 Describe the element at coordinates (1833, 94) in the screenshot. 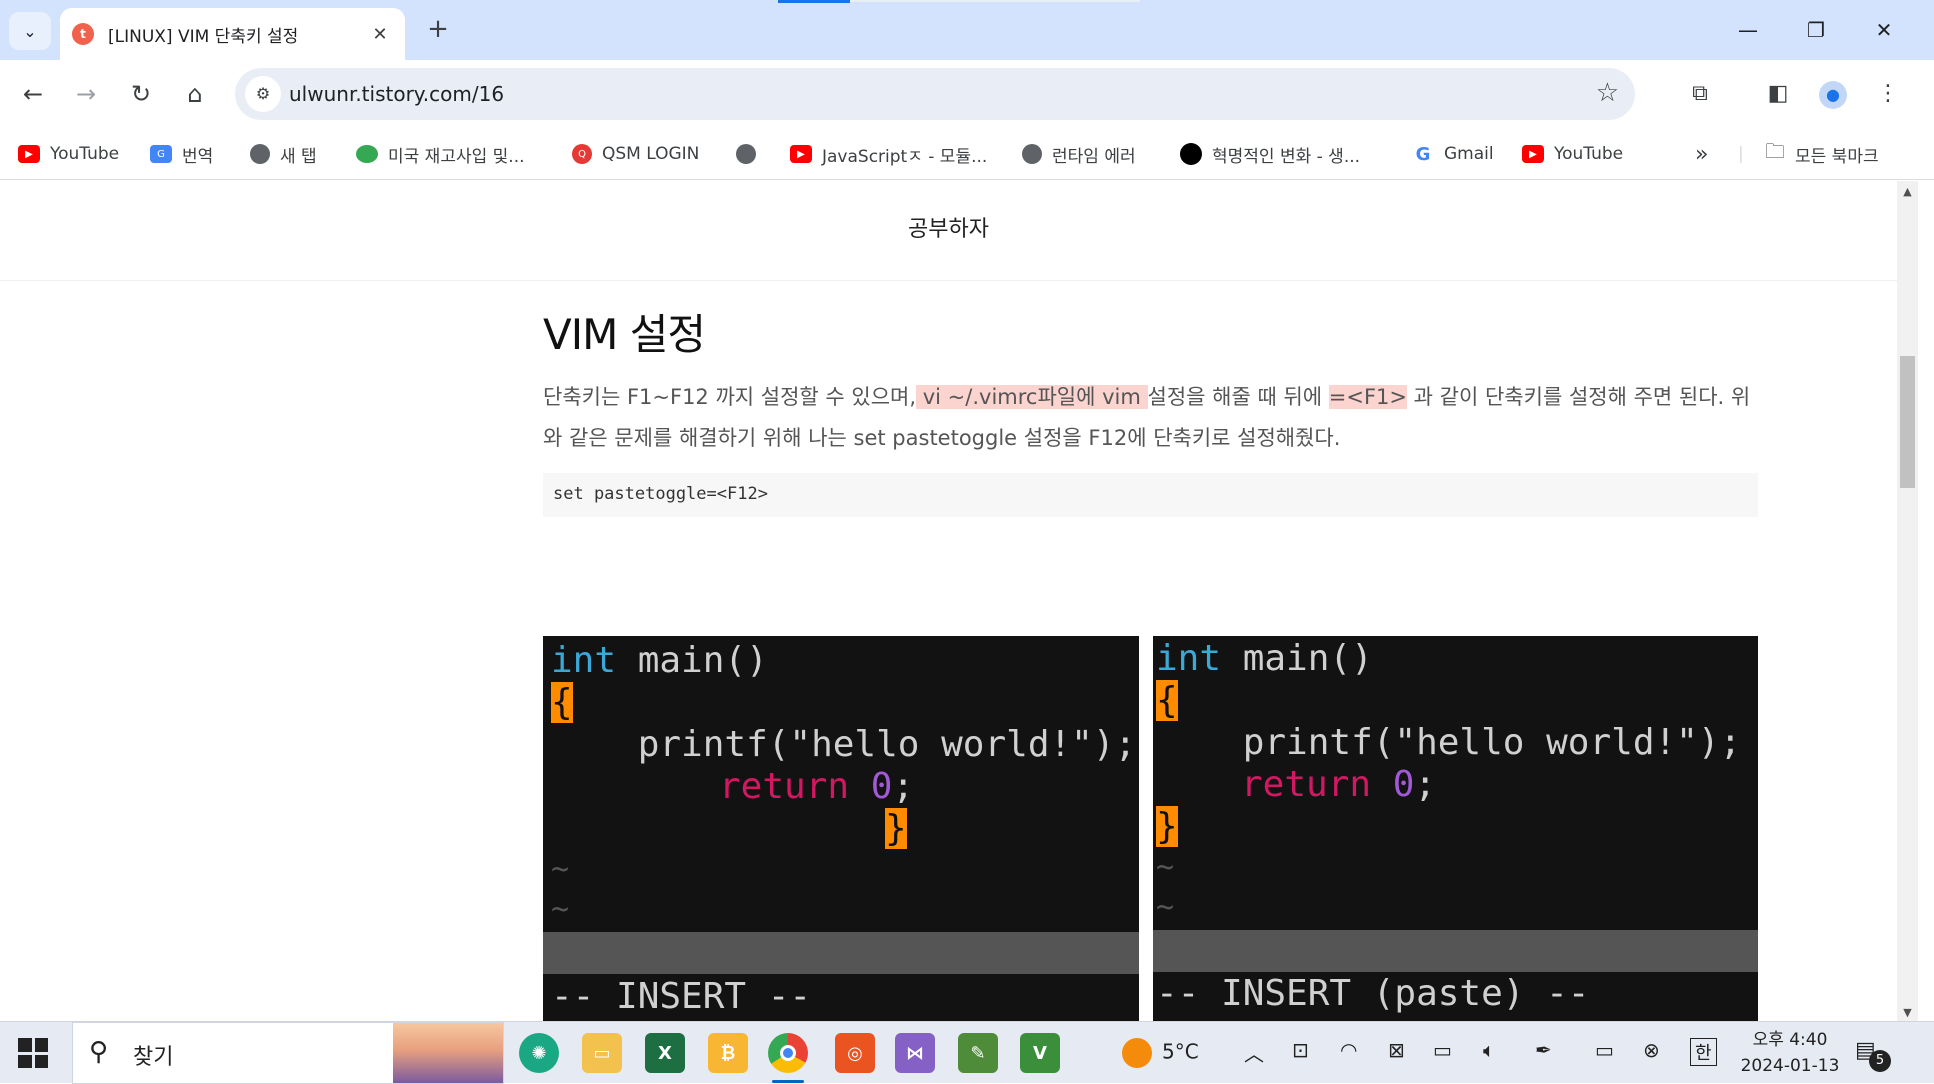

I see `profile-avatar: ●` at that location.